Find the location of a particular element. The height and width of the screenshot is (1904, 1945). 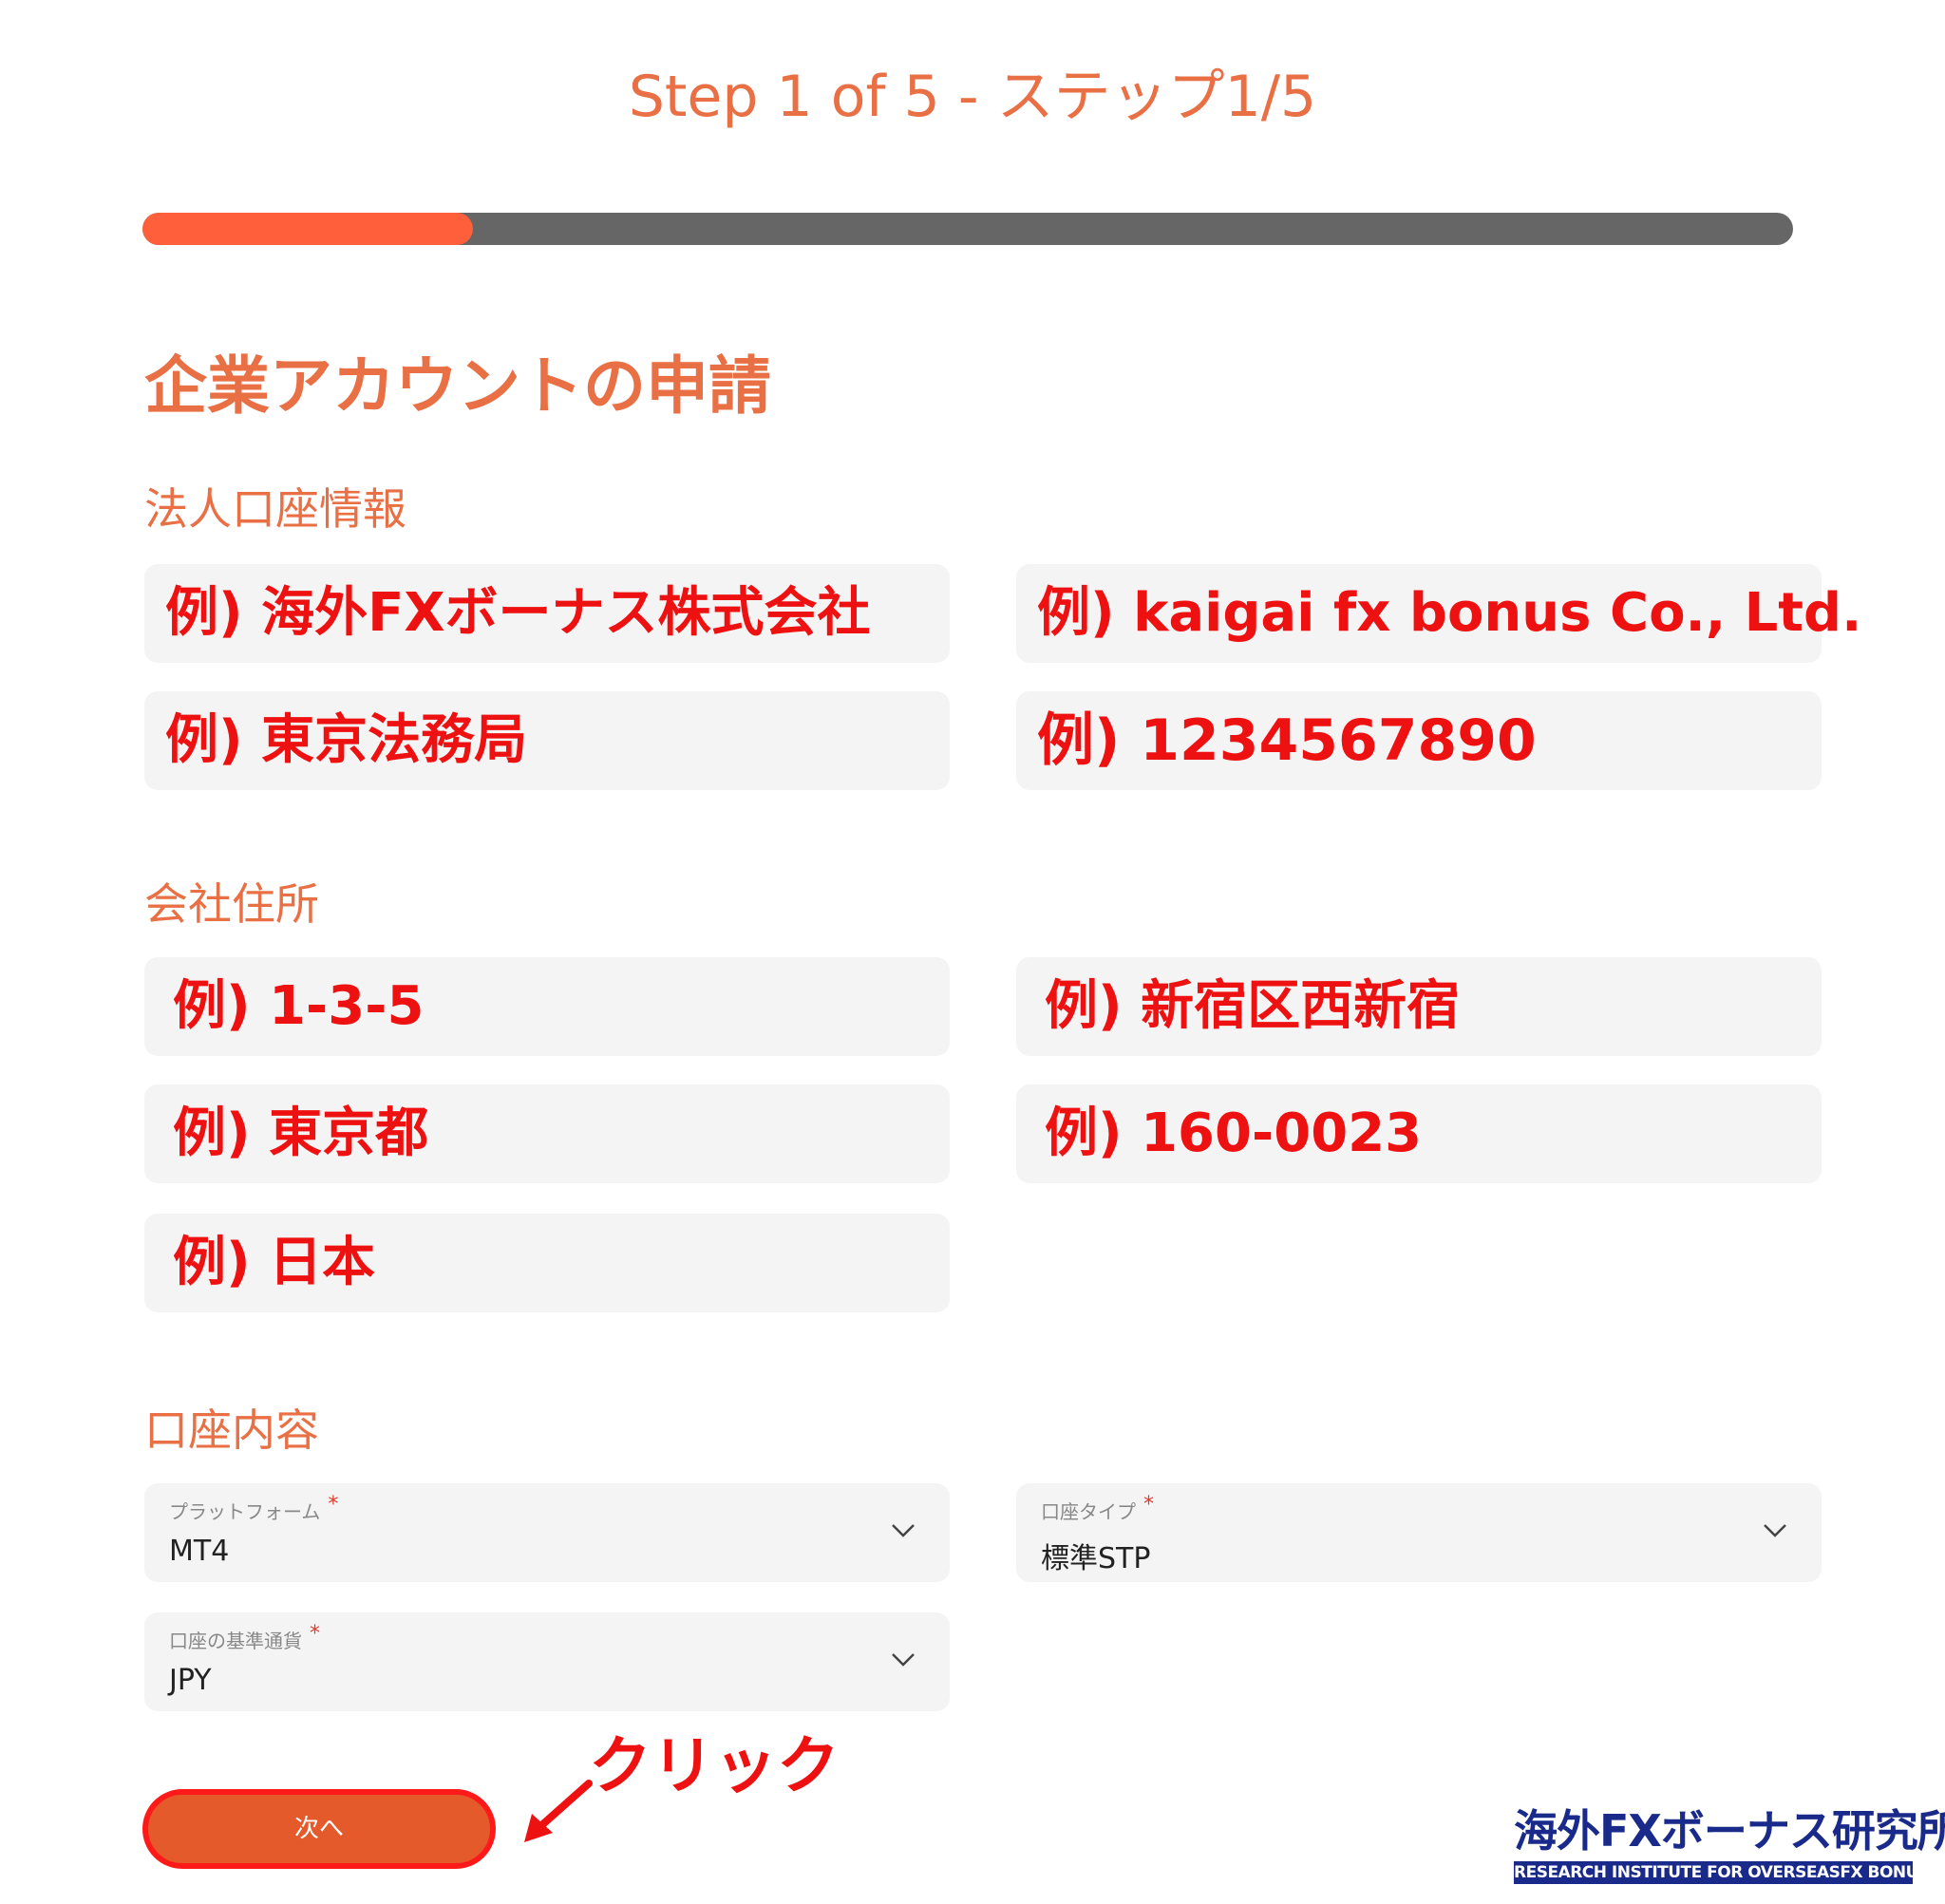

postal-code-input: 例) 160-0023 is located at coordinates (1419, 1133).